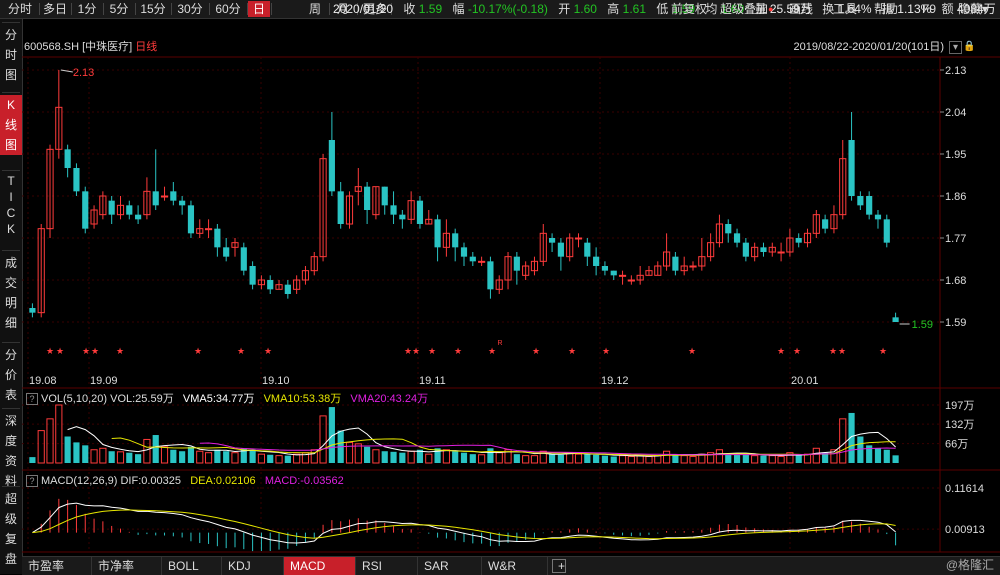 This screenshot has height=575, width=1000. Describe the element at coordinates (74, 399) in the screenshot. I see `vol-title: VOL(5,10,20)` at that location.